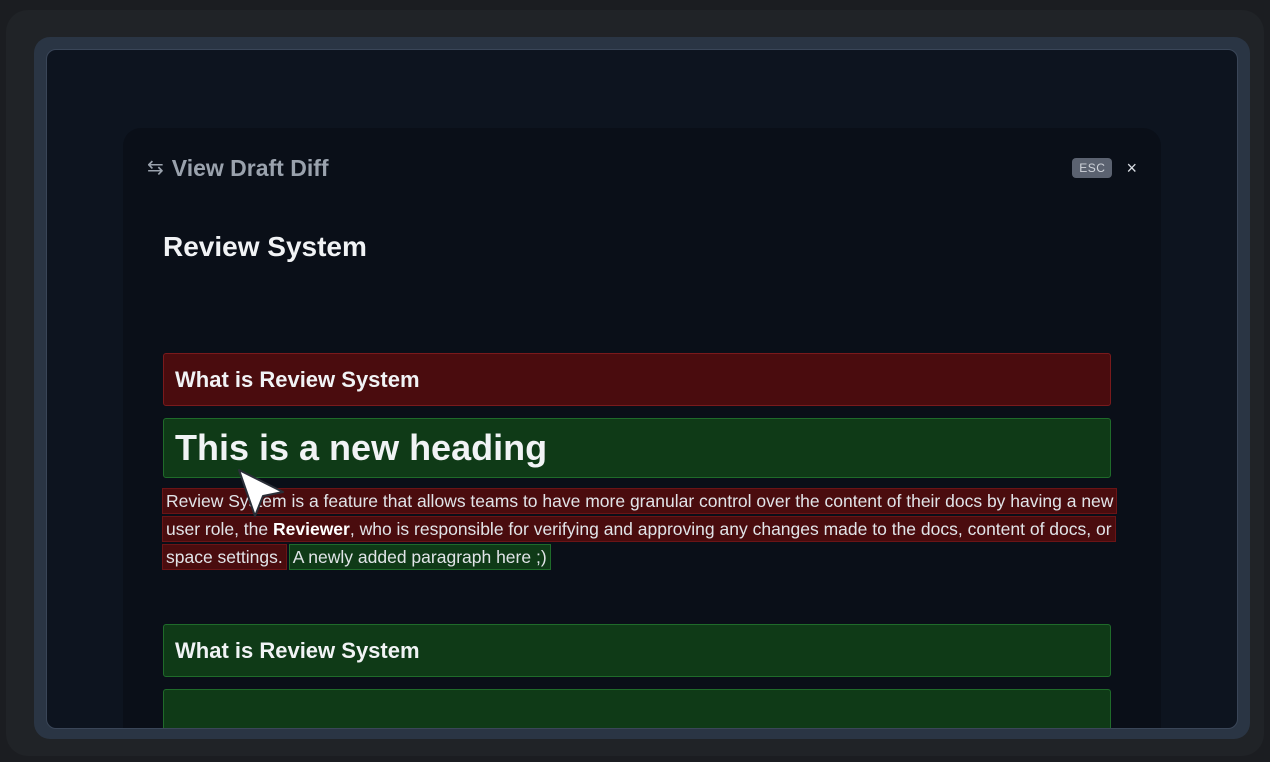 This screenshot has height=762, width=1270. What do you see at coordinates (637, 708) in the screenshot?
I see `added-content-block` at bounding box center [637, 708].